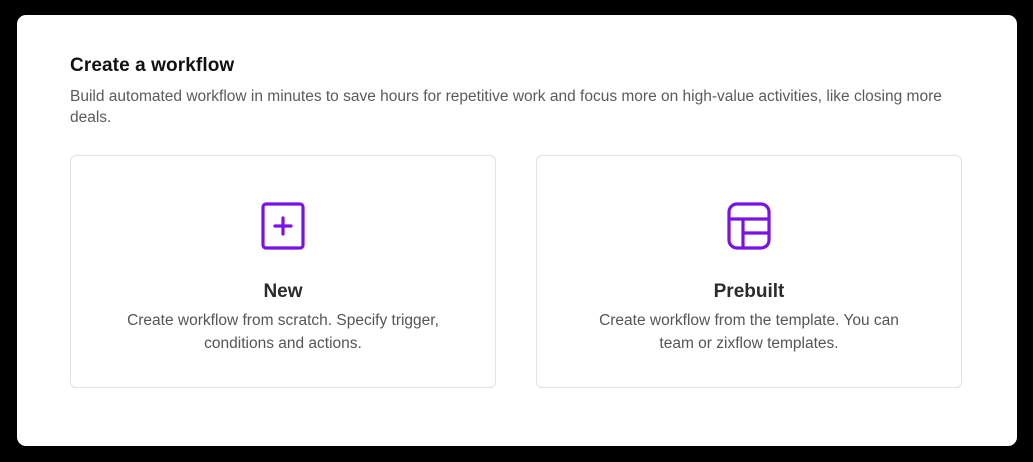 This screenshot has height=462, width=1033. I want to click on new-card-description-line-2: conditions and actions., so click(283, 343).